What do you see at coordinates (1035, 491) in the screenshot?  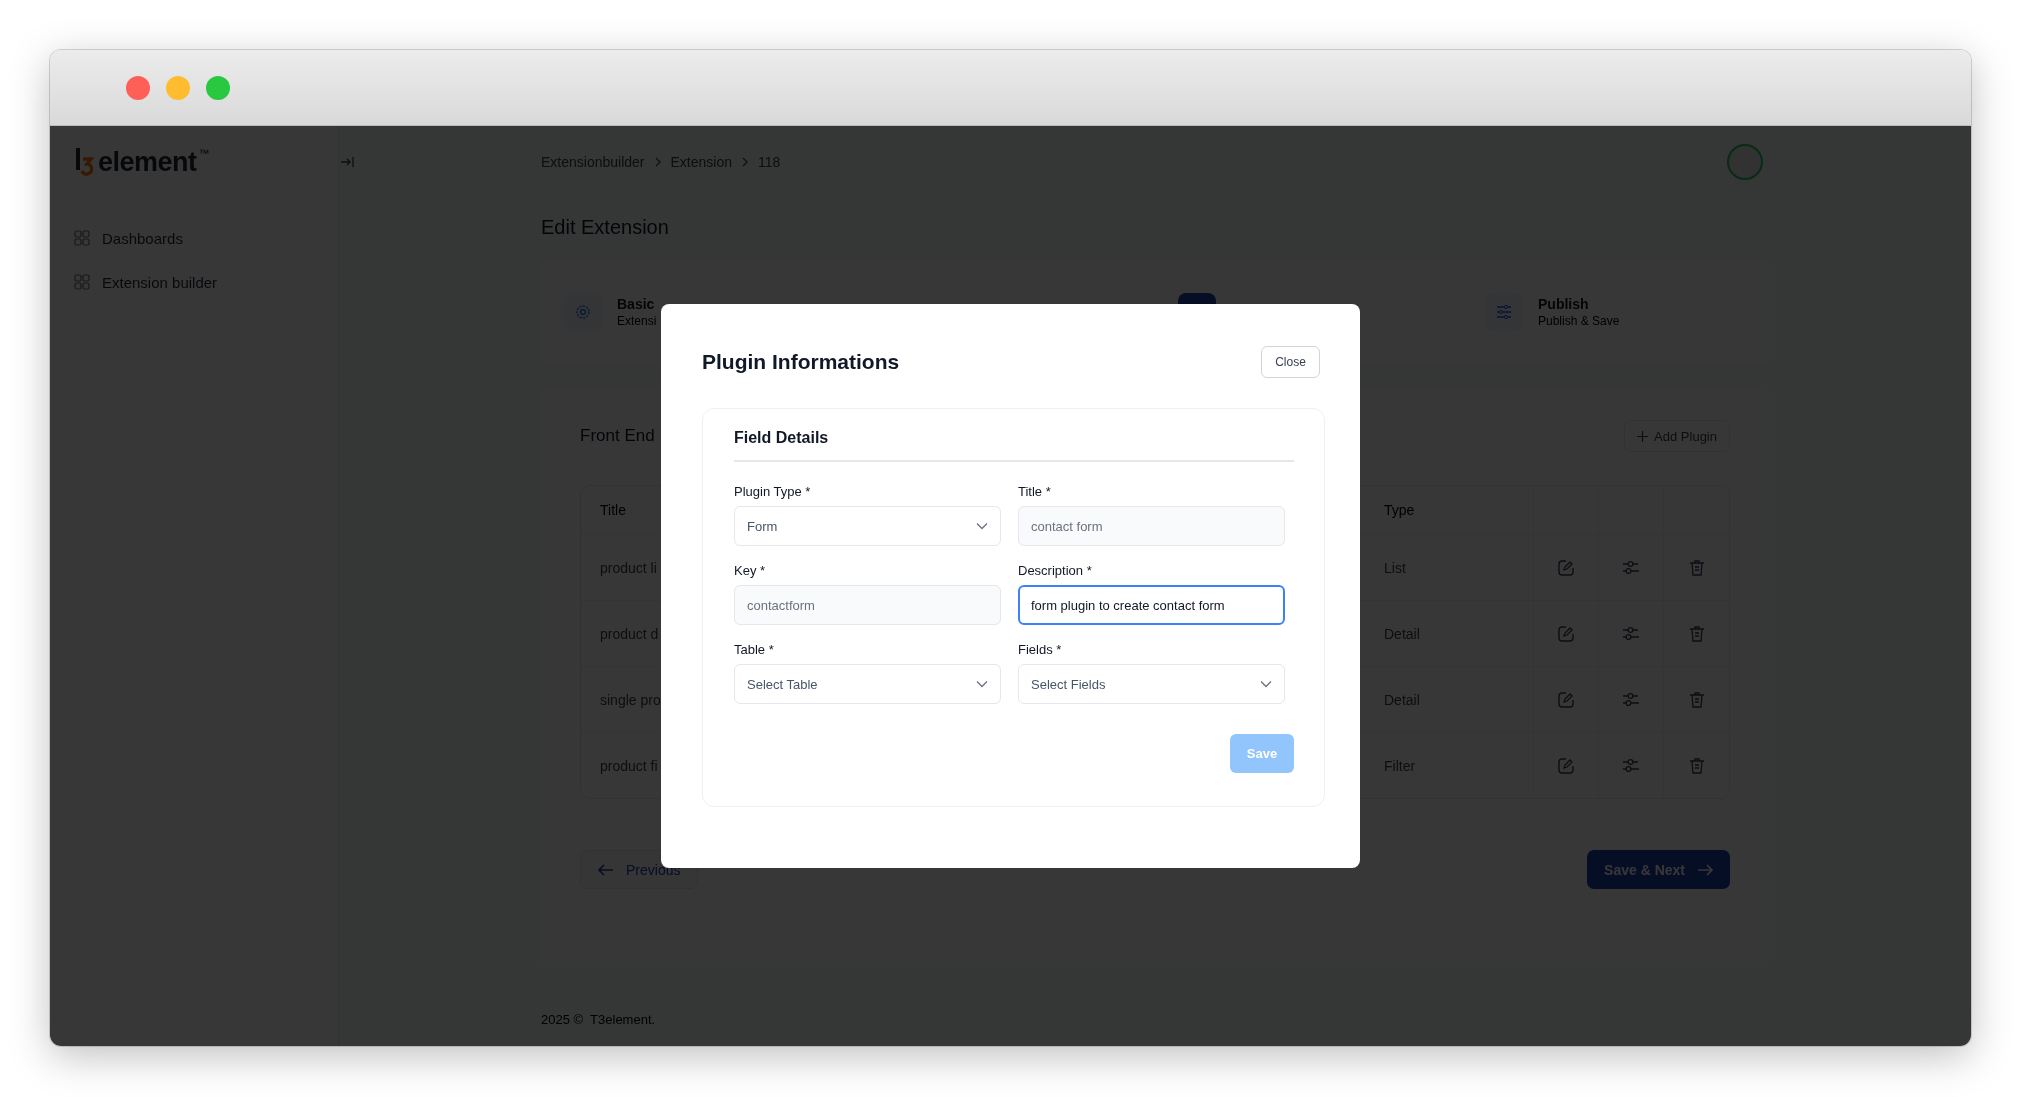 I see `field-label: Title *` at bounding box center [1035, 491].